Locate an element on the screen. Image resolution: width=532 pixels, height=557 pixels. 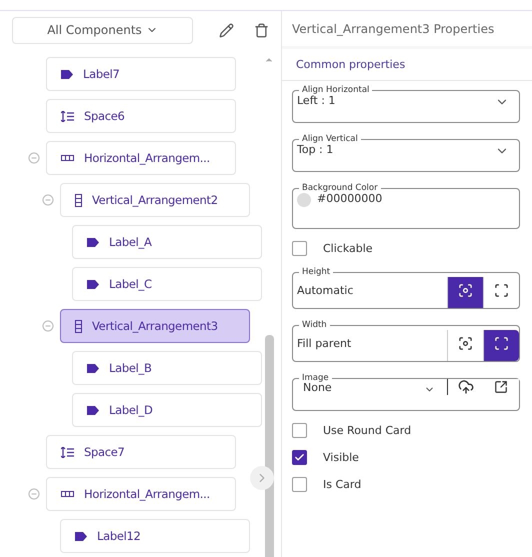
expand-panel-button is located at coordinates (262, 478).